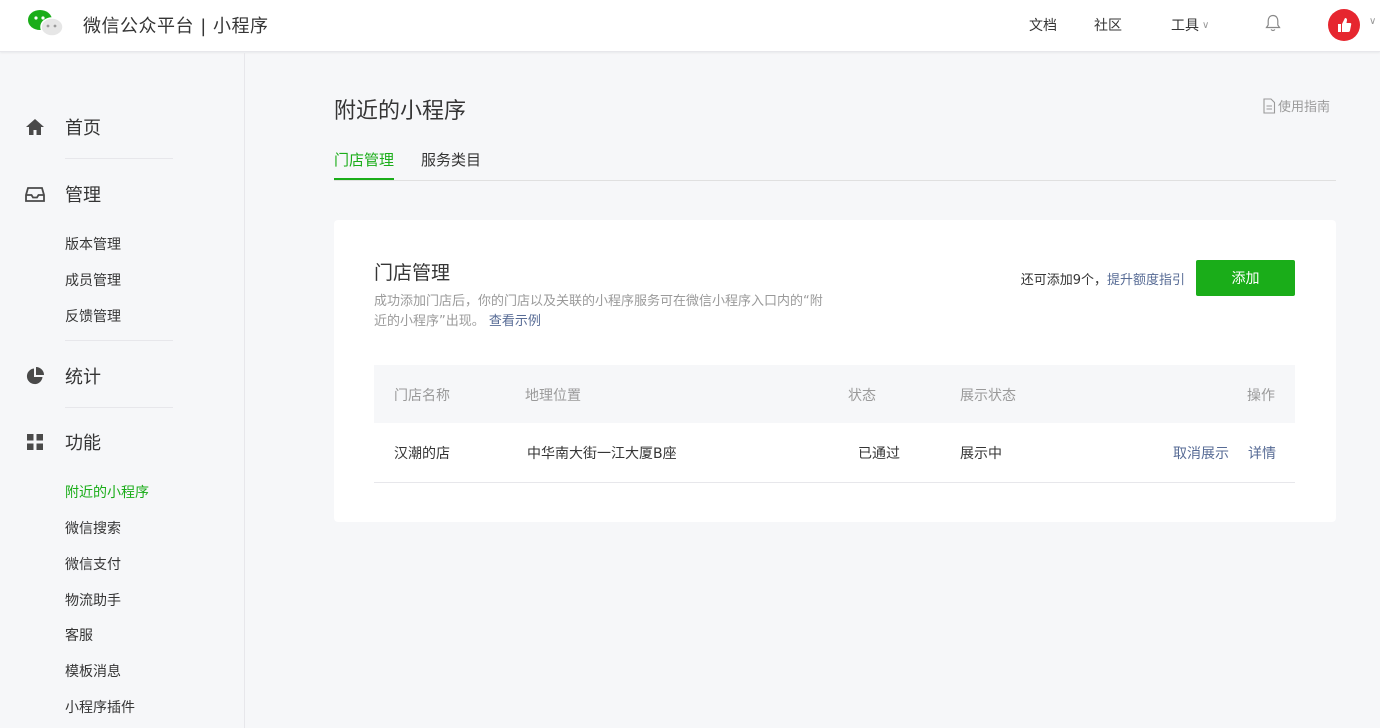 The height and width of the screenshot is (728, 1380). What do you see at coordinates (93, 316) in the screenshot?
I see `sidebar-item-feedback: 反馈管理` at bounding box center [93, 316].